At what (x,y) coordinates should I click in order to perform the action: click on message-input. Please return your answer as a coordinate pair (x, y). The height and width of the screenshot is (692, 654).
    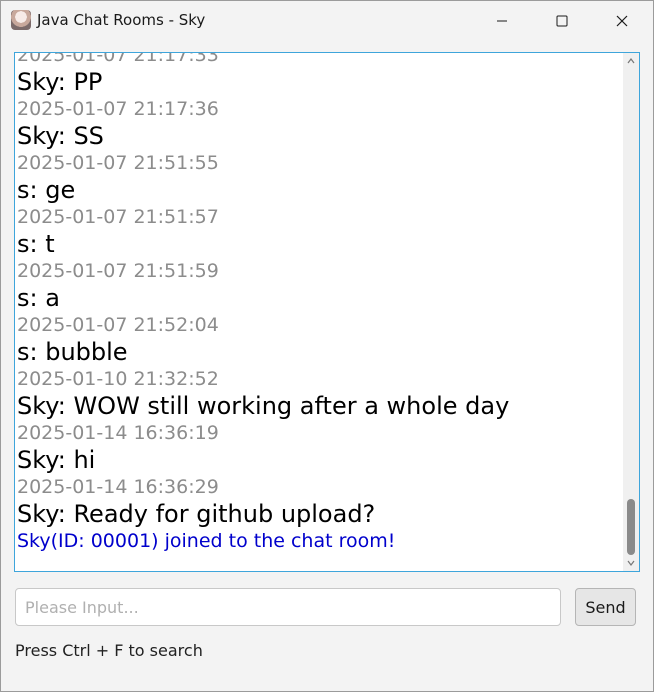
    Looking at the image, I should click on (288, 607).